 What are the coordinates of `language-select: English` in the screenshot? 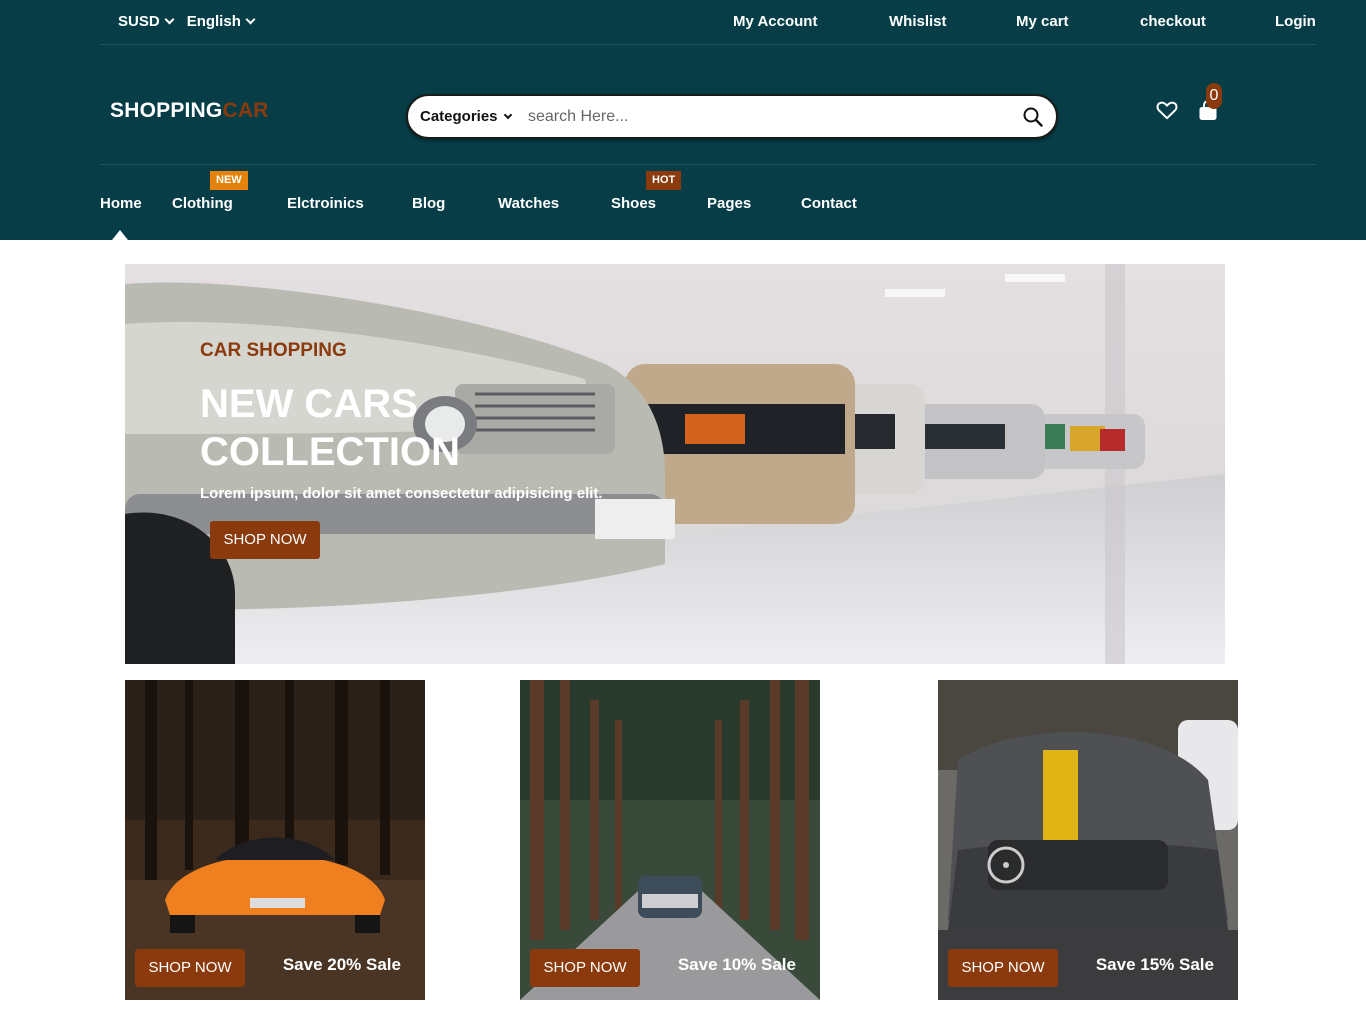 It's located at (221, 21).